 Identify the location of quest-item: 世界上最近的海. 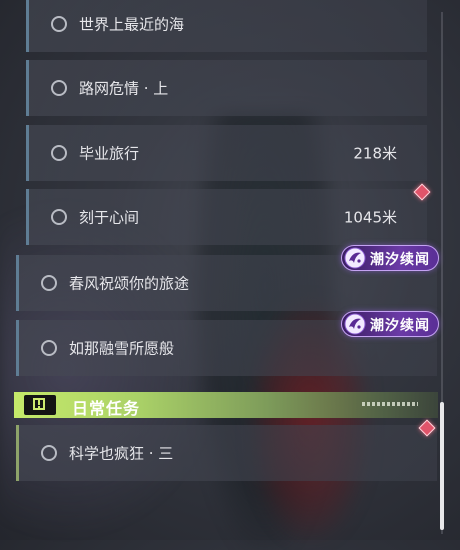
(226, 26).